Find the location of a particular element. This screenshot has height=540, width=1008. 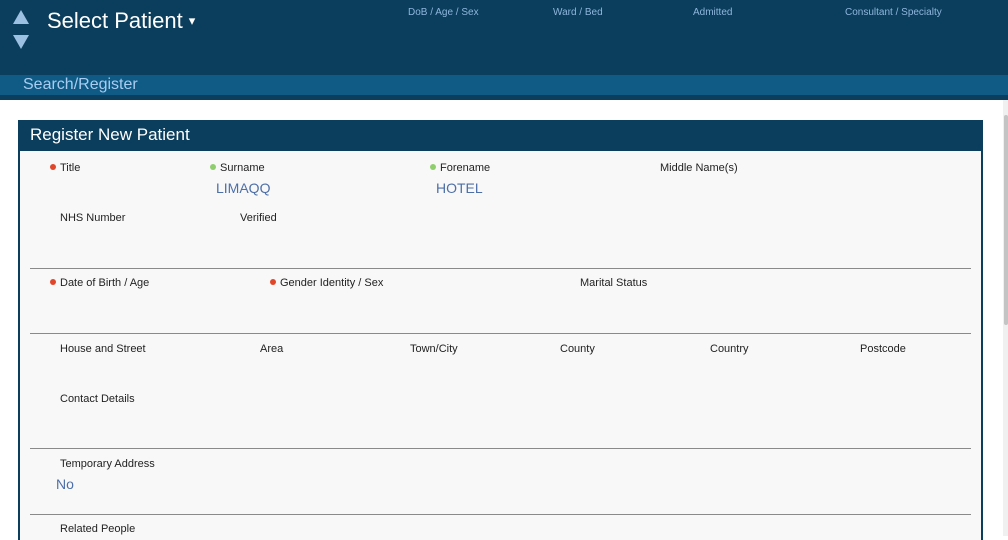

forename-label: Forename is located at coordinates (465, 168).